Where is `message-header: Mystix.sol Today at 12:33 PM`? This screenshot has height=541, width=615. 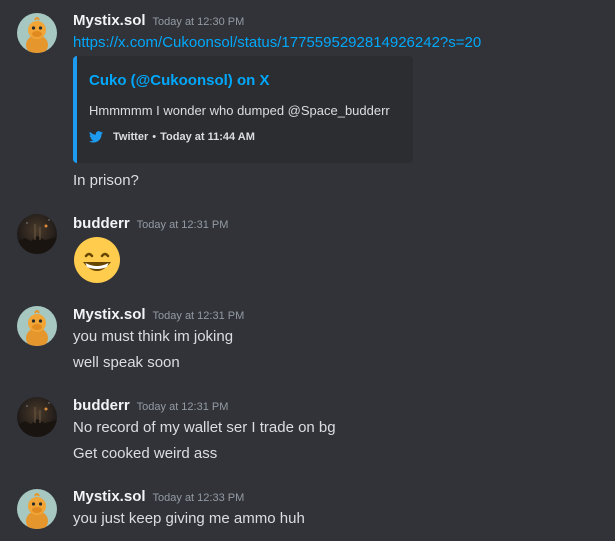 message-header: Mystix.sol Today at 12:33 PM is located at coordinates (158, 497).